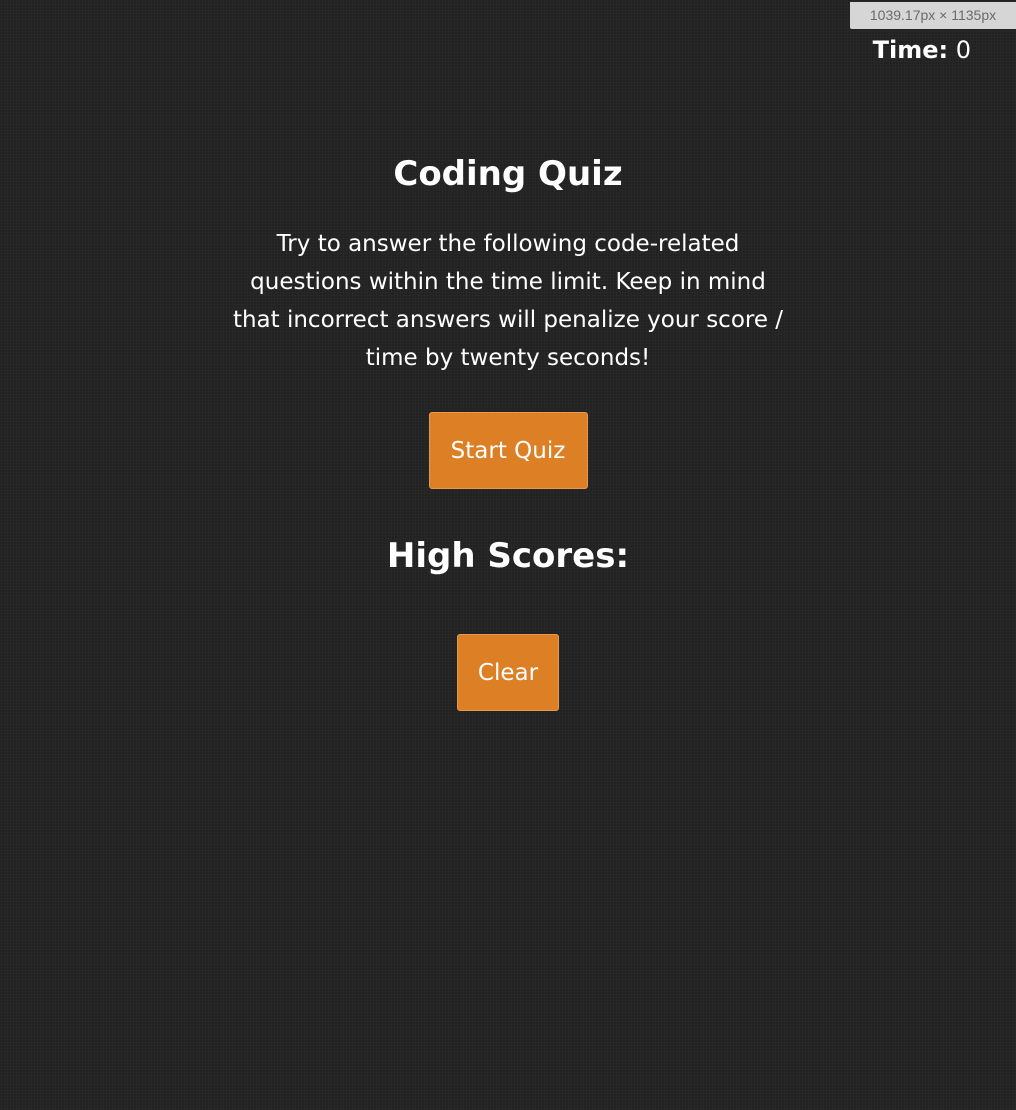 This screenshot has width=1016, height=1110. Describe the element at coordinates (933, 15) in the screenshot. I see `dimensions-badge: 1039.17px × 1135px` at that location.